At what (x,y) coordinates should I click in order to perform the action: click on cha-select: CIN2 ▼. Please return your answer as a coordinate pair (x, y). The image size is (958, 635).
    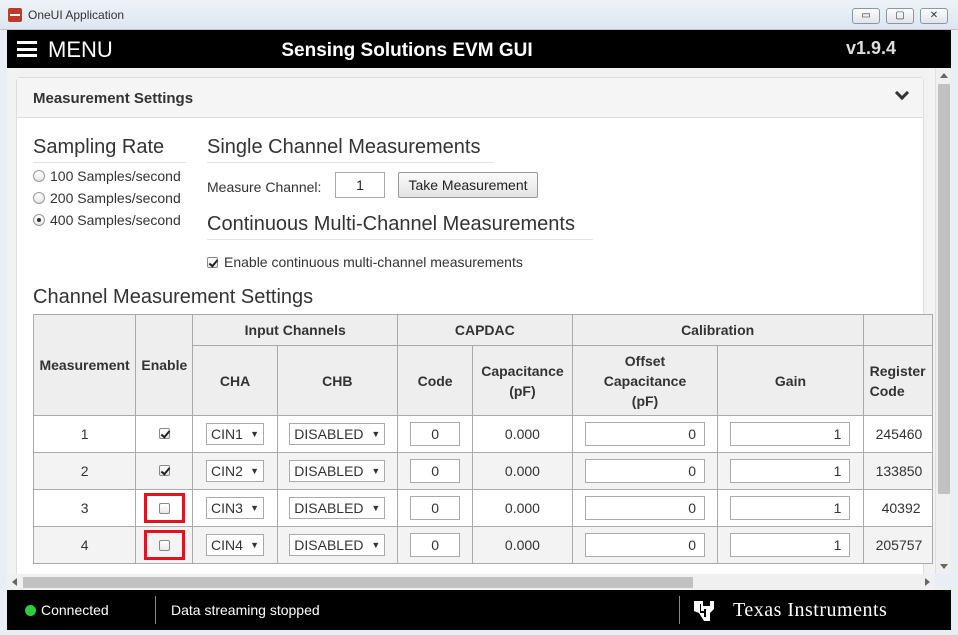
    Looking at the image, I should click on (235, 471).